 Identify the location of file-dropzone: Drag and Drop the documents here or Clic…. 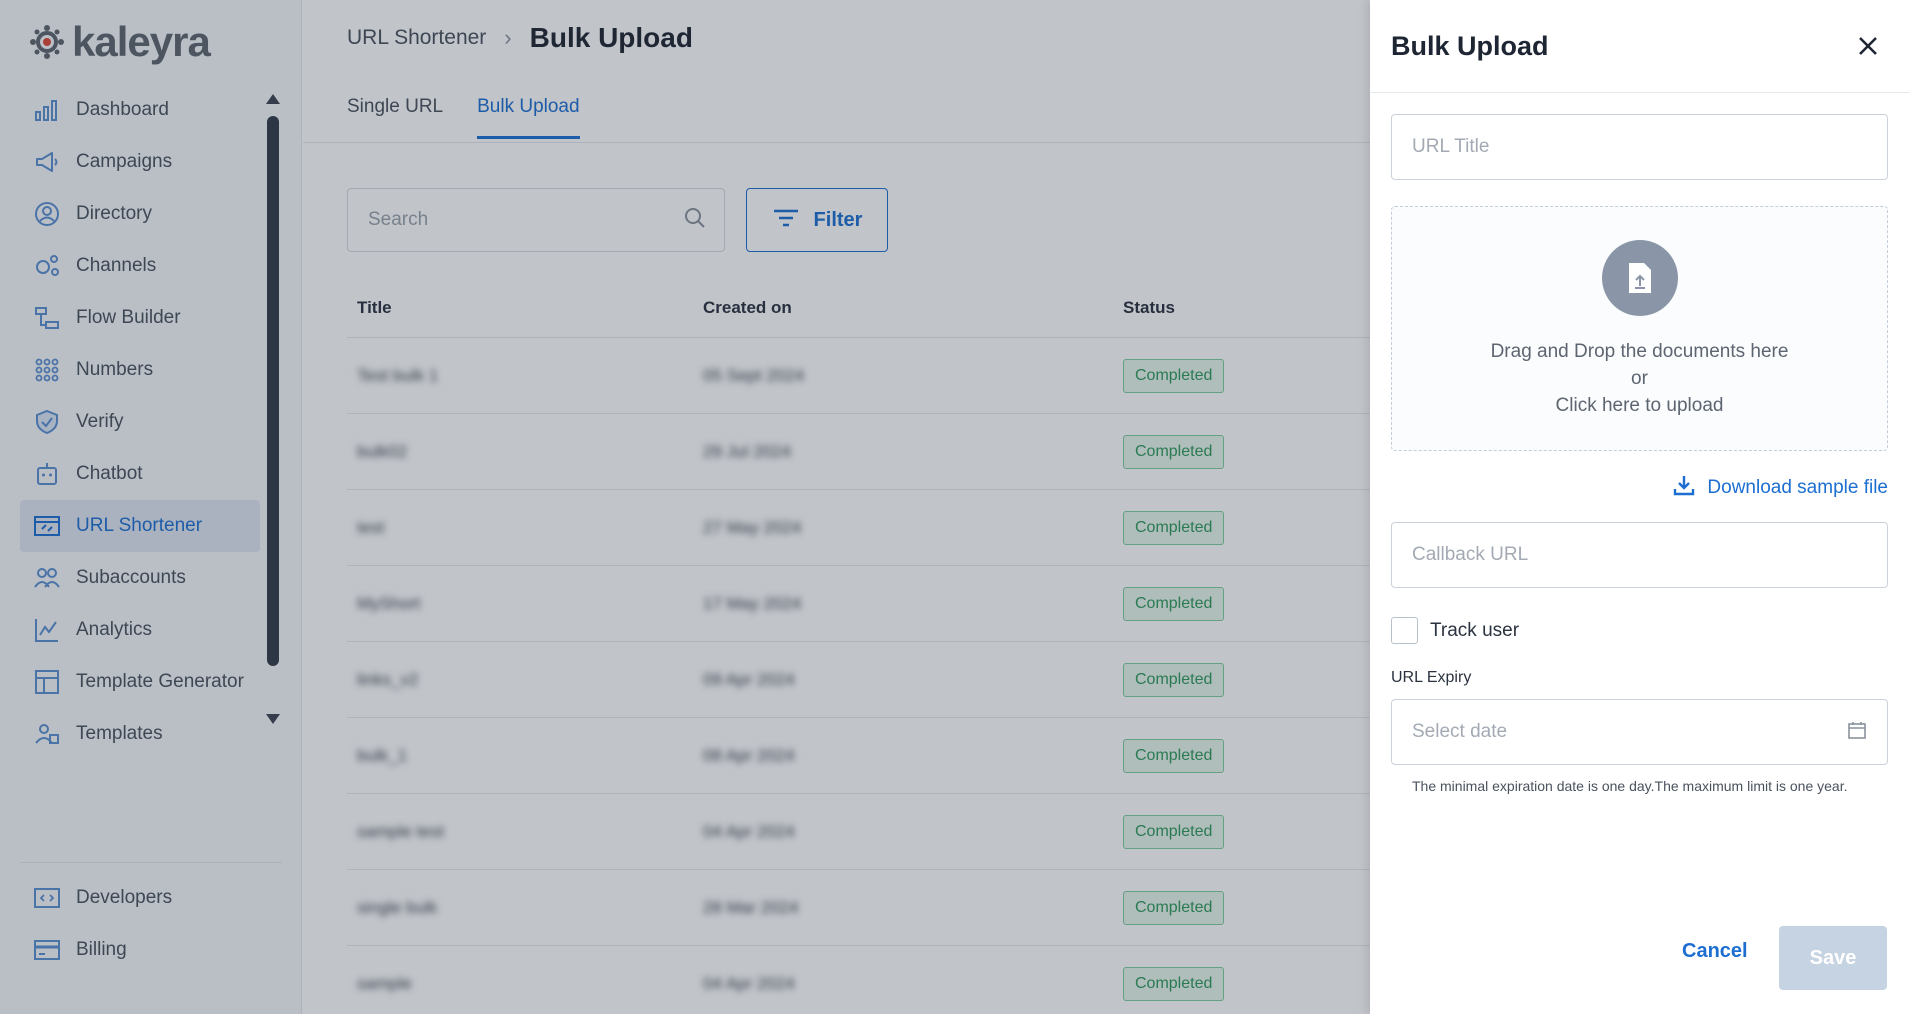
(1639, 328).